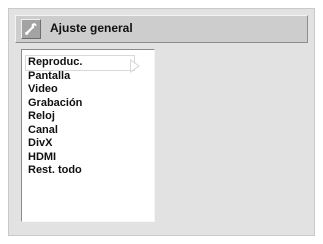 This screenshot has height=244, width=323. Describe the element at coordinates (161, 29) in the screenshot. I see `title-bar: Ajuste general` at that location.